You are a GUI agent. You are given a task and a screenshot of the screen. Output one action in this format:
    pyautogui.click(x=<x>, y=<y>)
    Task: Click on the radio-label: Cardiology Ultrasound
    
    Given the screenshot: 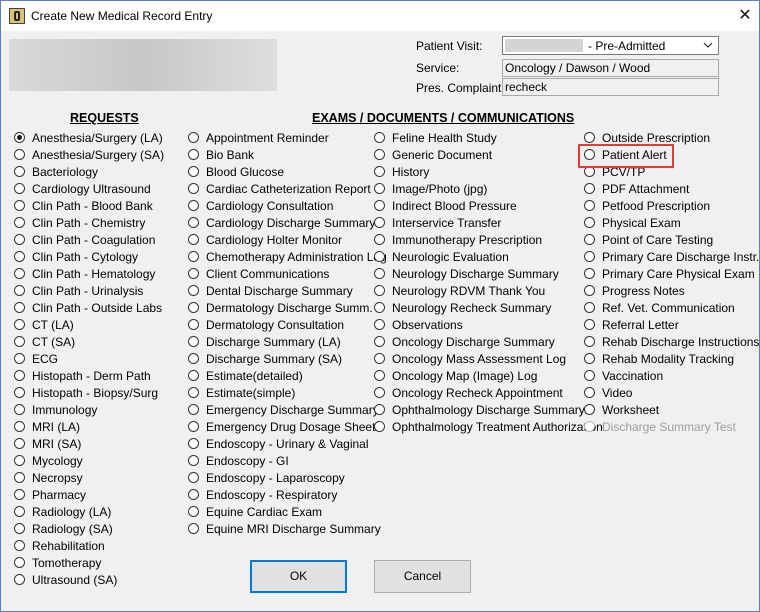 What is the action you would take?
    pyautogui.click(x=91, y=189)
    